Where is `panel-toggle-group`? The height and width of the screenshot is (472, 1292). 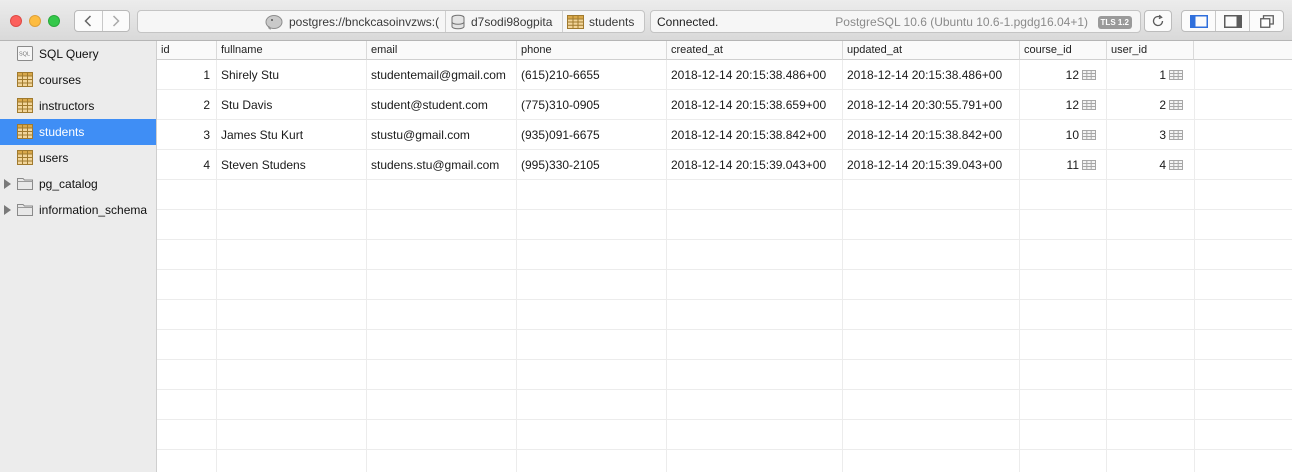
panel-toggle-group is located at coordinates (1232, 21).